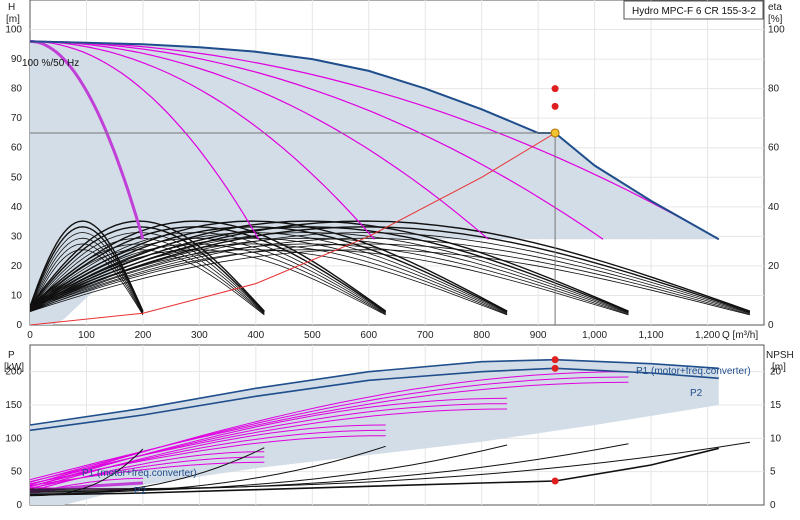 The image size is (800, 520). What do you see at coordinates (740, 335) in the screenshot?
I see `top-x-axis-label: Q [m³/h]` at bounding box center [740, 335].